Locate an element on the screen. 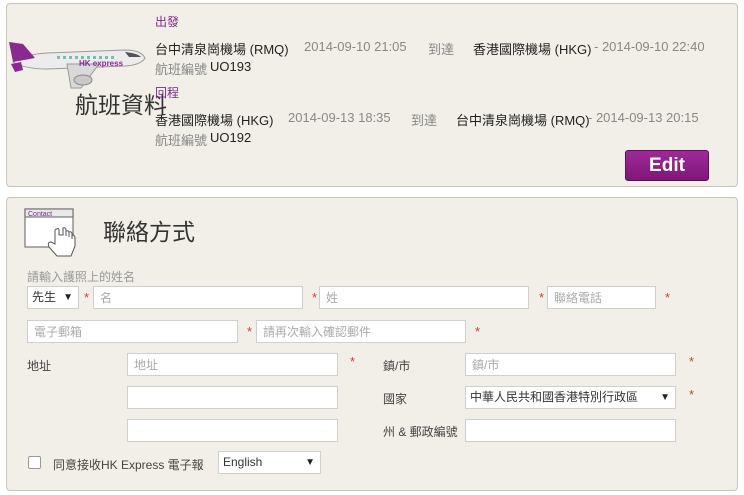 The image size is (744, 495). title-select: 先生 ▼ is located at coordinates (53, 297).